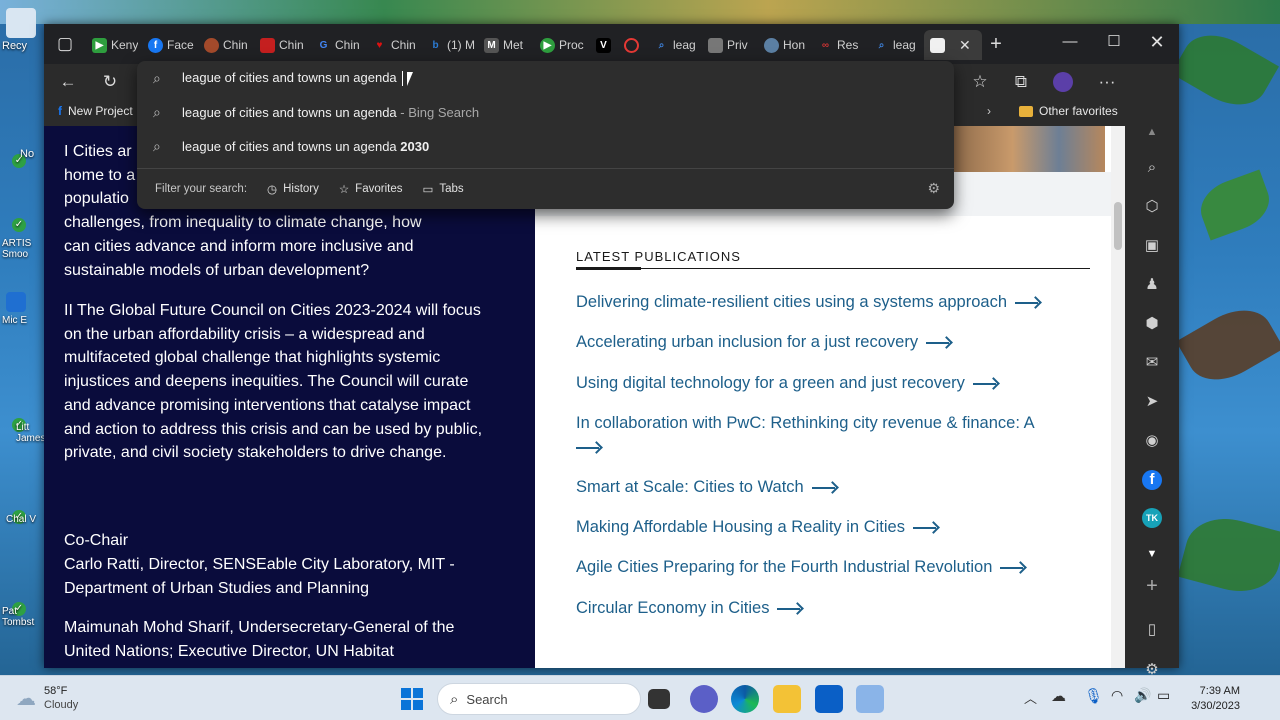  I want to click on star-icon: ☆, so click(344, 190).